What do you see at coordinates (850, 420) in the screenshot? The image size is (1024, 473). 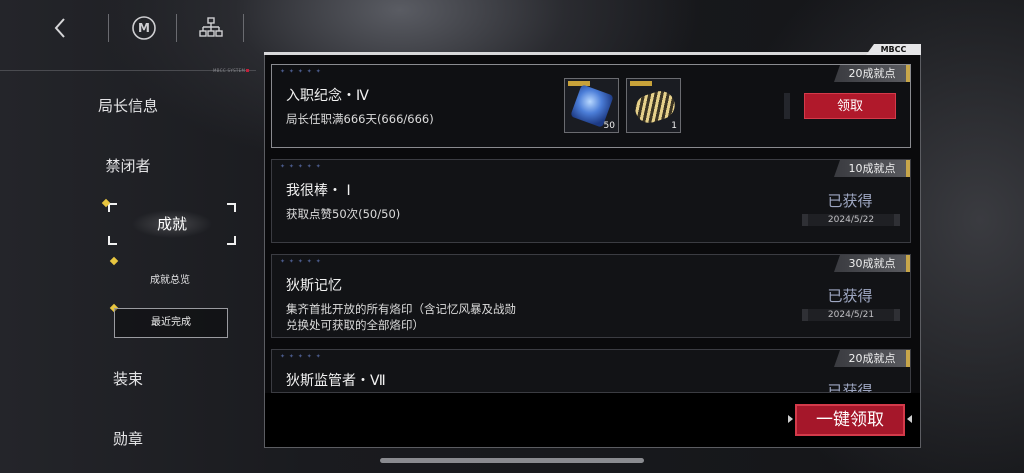 I see `claim-all-button: 一键领取` at bounding box center [850, 420].